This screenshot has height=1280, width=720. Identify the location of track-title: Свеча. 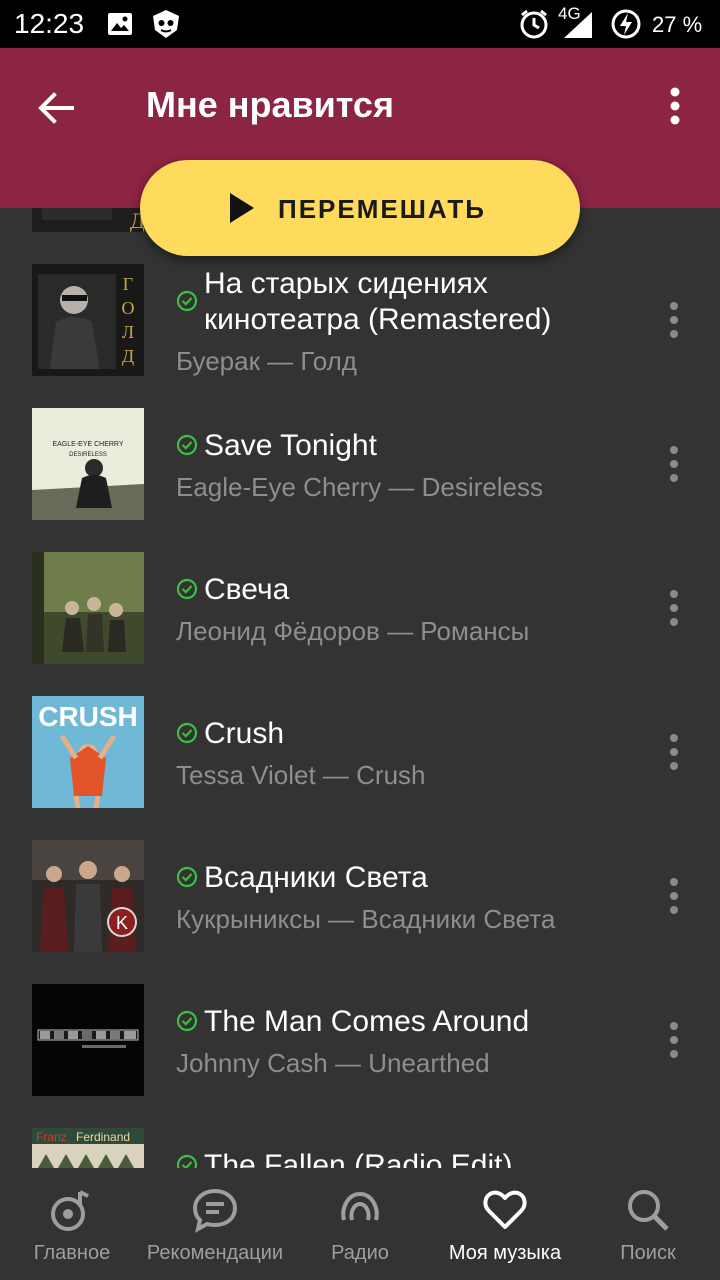
(247, 589).